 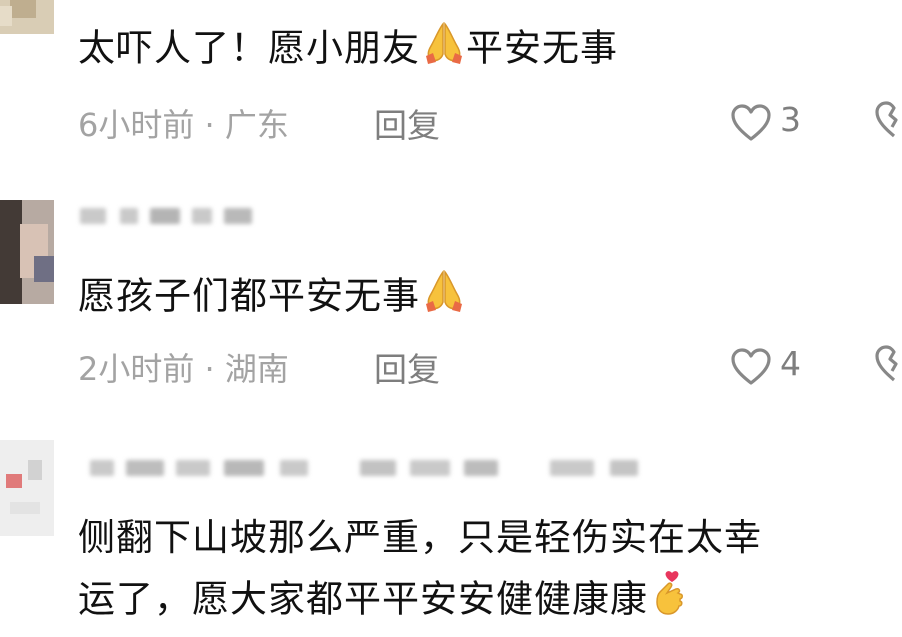 I want to click on comment-meta: 6小时前 · 广东, so click(x=183, y=123).